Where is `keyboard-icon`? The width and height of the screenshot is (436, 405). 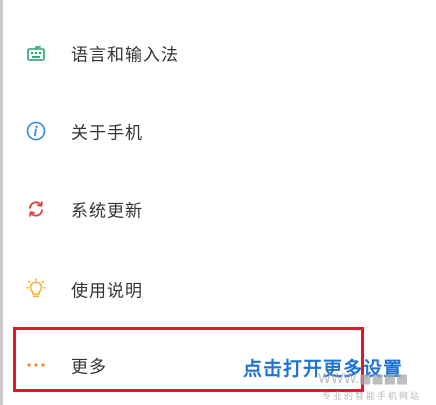
keyboard-icon is located at coordinates (36, 53).